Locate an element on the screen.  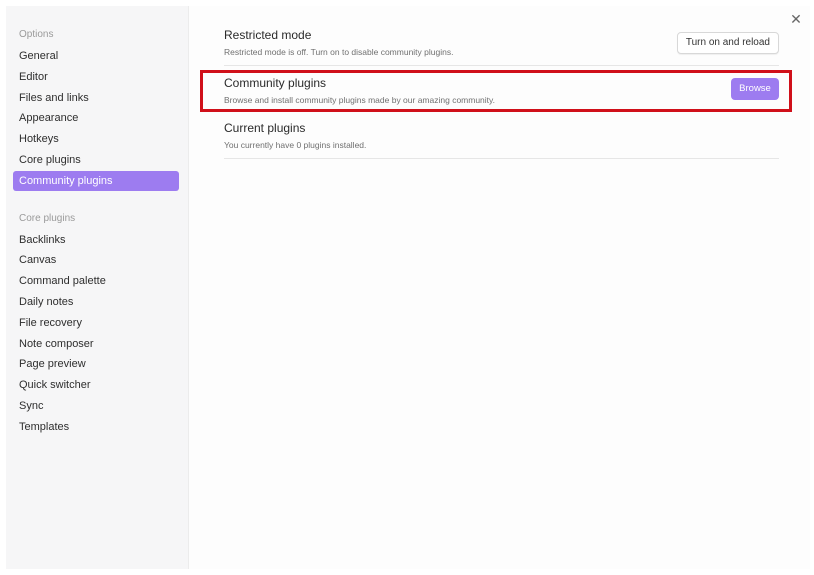
sidebar-item-editor: Editor is located at coordinates (96, 77).